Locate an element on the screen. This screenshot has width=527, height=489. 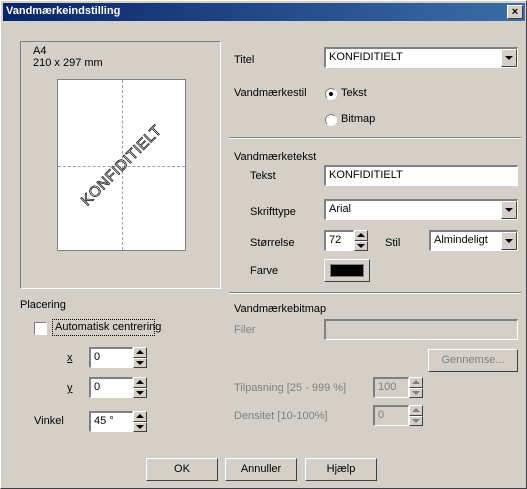
text-label: Tekst is located at coordinates (263, 176).